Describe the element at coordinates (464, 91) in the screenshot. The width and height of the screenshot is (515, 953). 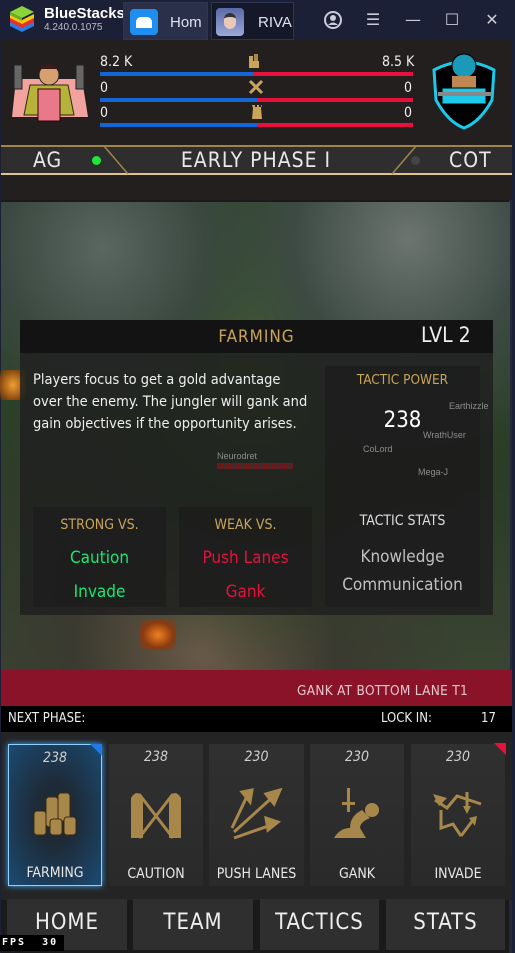
I see `team-cot-logo` at that location.